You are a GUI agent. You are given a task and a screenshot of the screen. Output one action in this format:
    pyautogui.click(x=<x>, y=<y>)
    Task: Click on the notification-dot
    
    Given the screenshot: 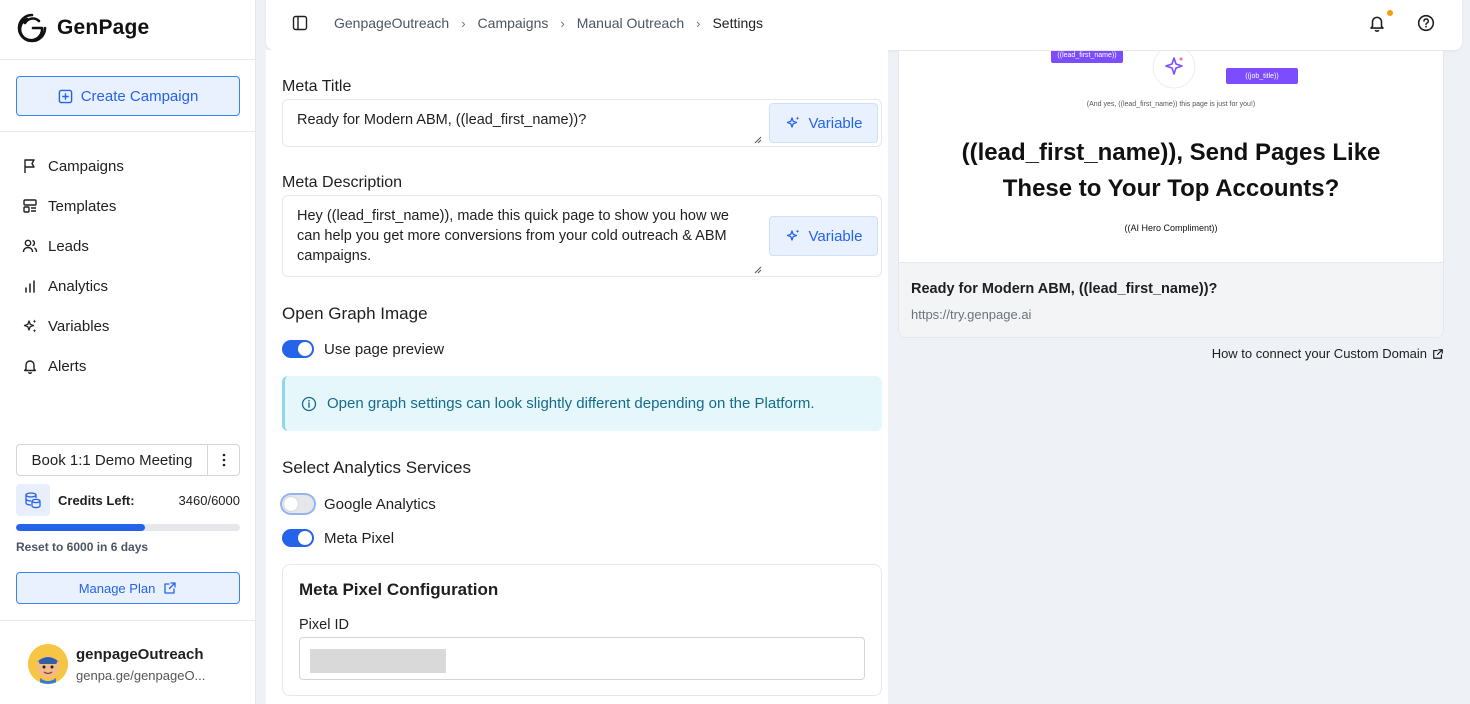 What is the action you would take?
    pyautogui.click(x=1390, y=13)
    